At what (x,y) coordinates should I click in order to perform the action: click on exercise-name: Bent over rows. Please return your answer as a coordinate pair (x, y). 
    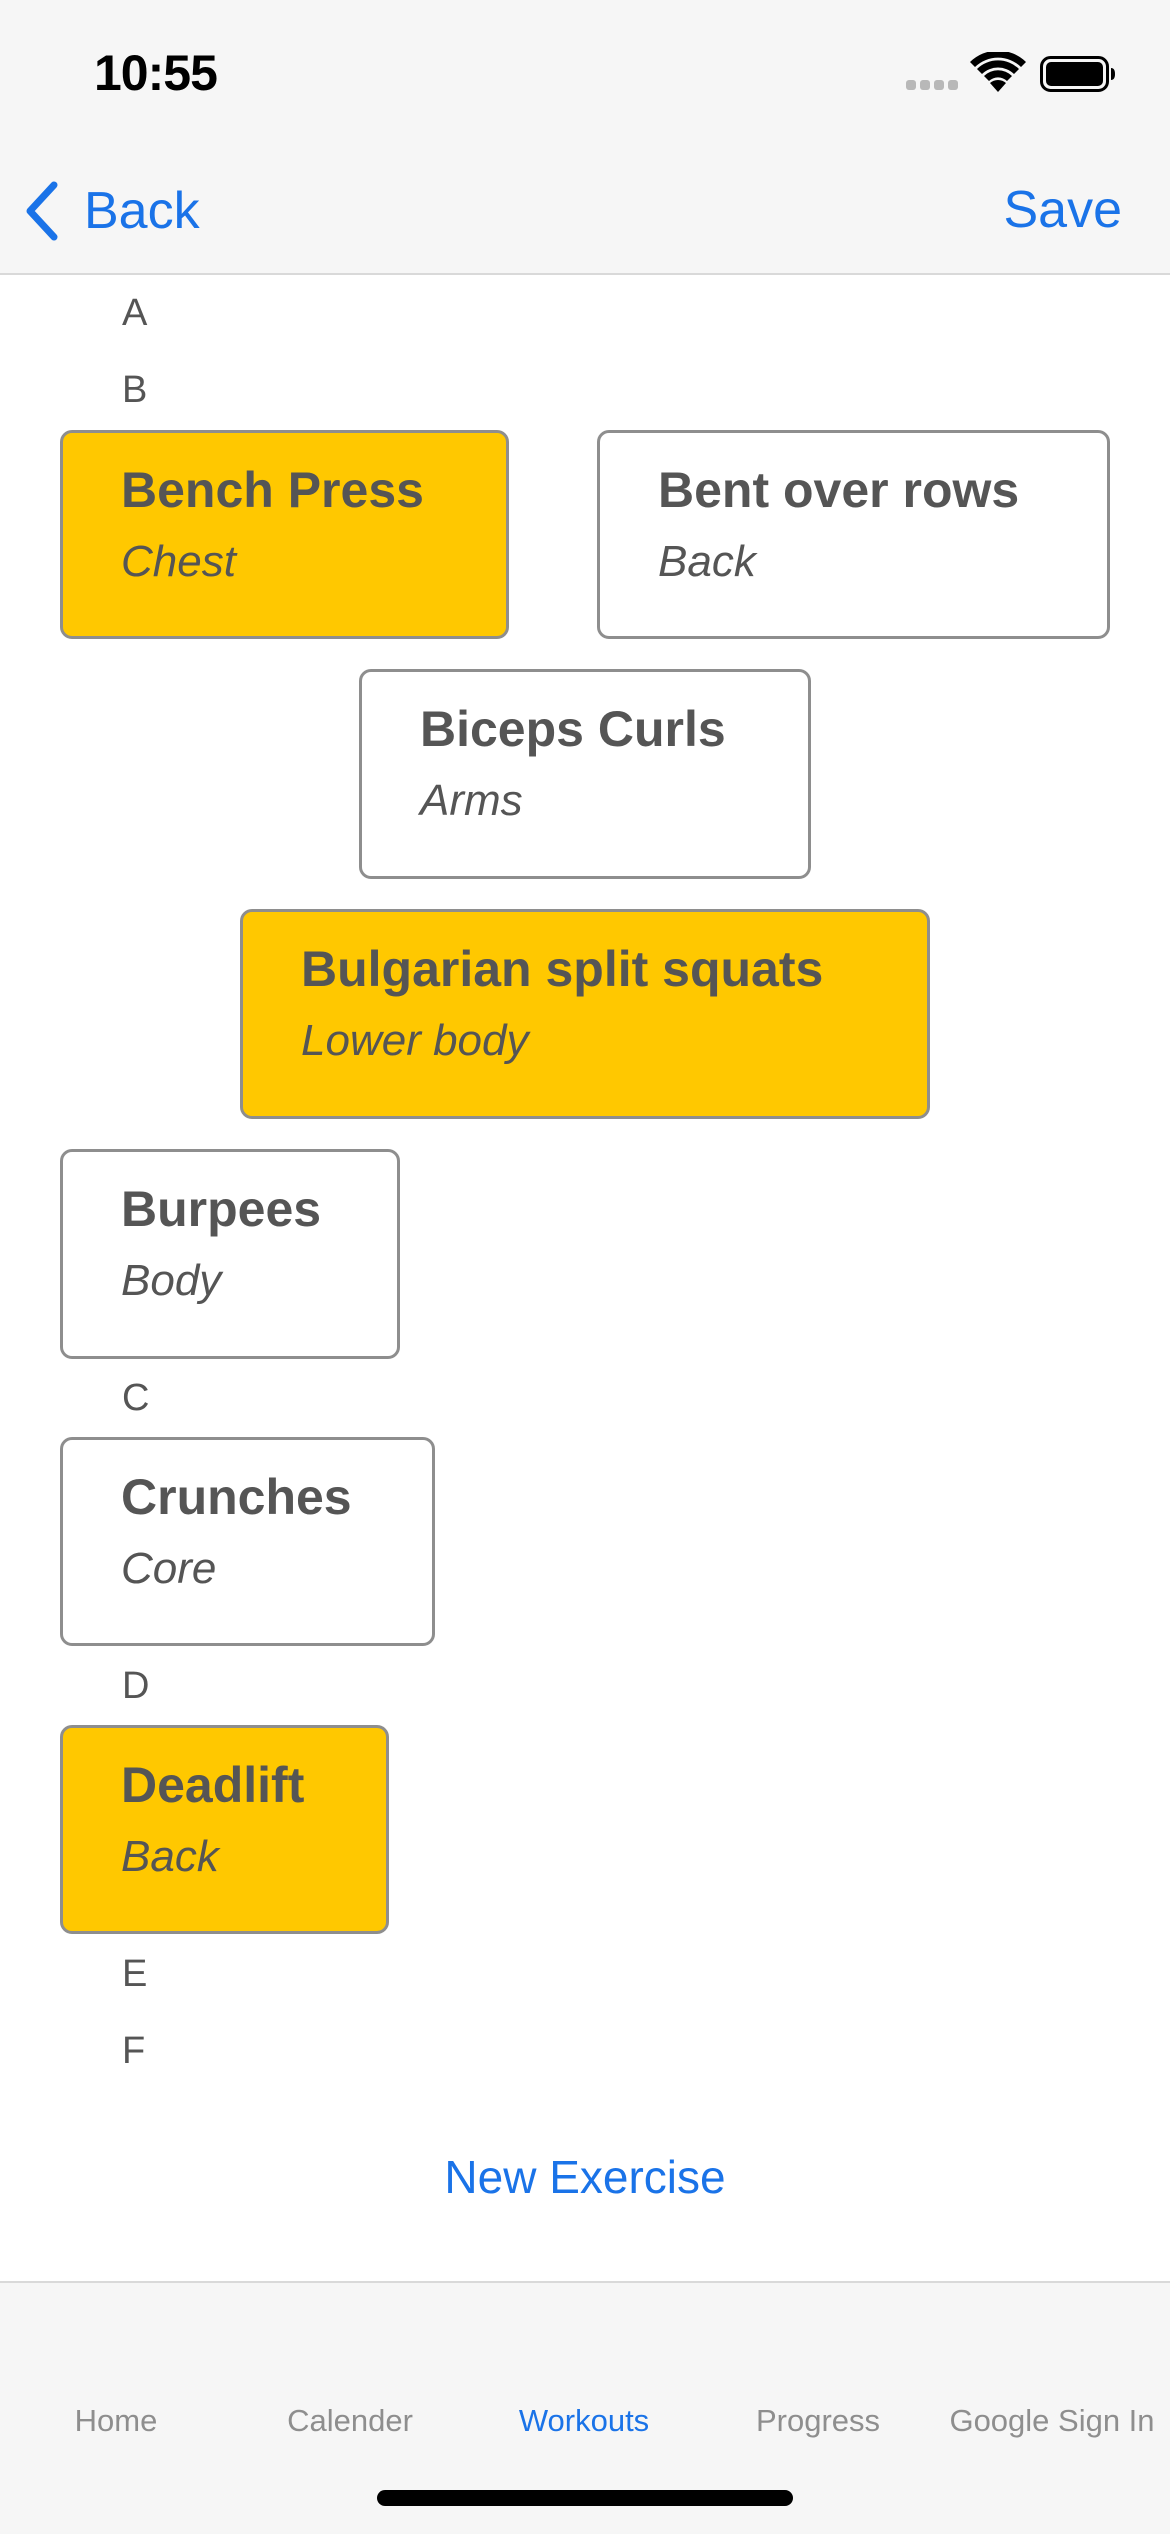
    Looking at the image, I should click on (839, 490).